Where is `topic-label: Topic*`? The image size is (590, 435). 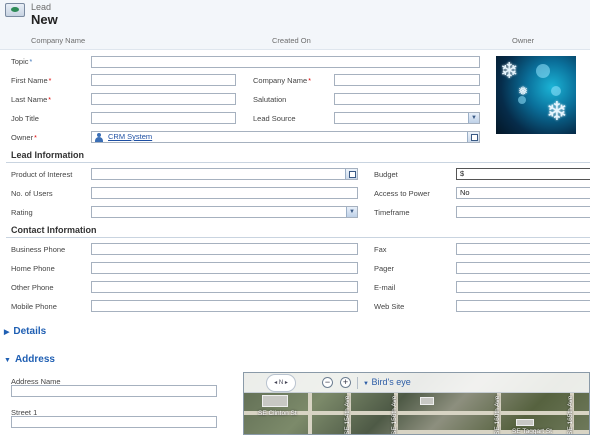 topic-label: Topic* is located at coordinates (22, 61).